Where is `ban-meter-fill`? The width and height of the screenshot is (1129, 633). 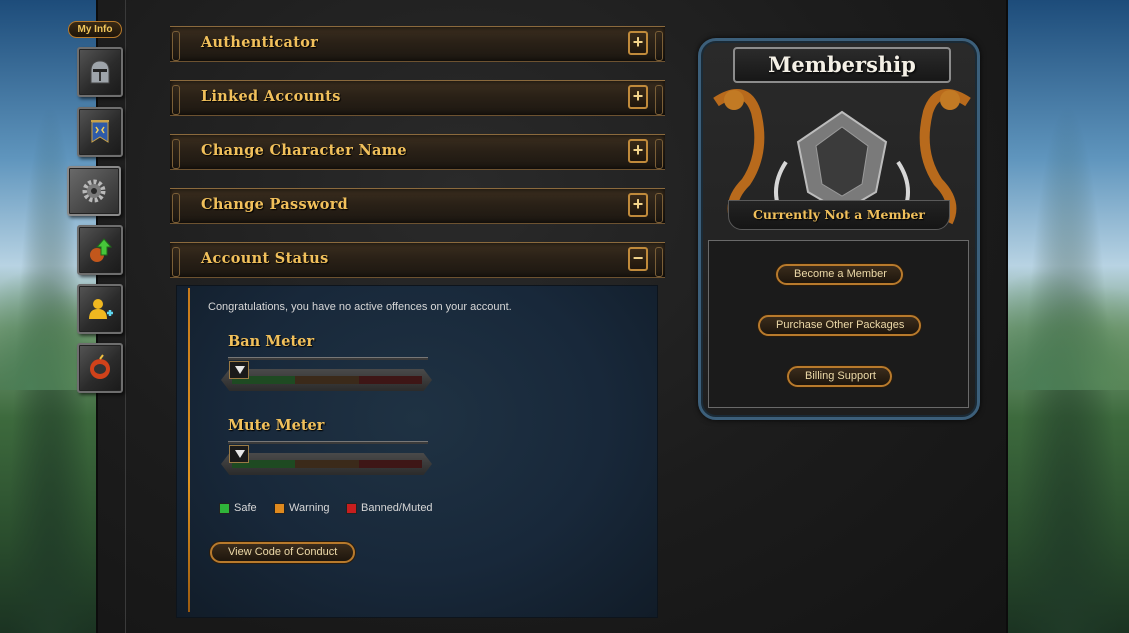
ban-meter-fill is located at coordinates (327, 380).